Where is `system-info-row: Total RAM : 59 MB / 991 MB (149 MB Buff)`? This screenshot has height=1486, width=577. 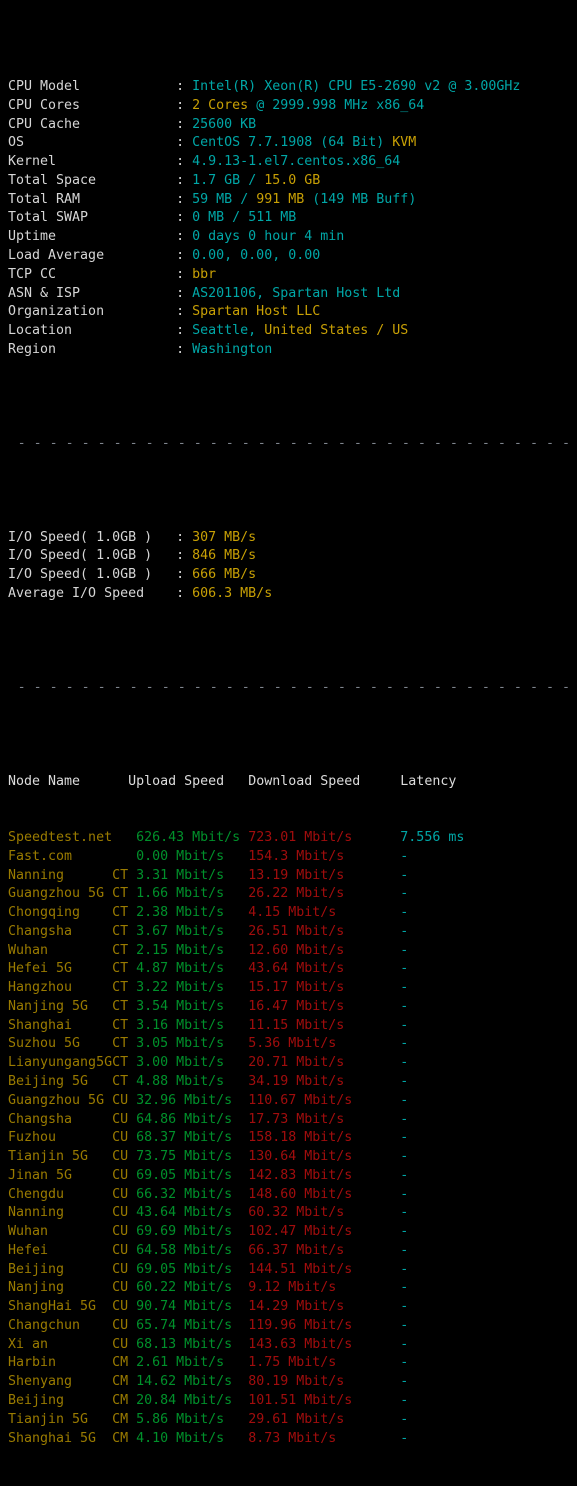 system-info-row: Total RAM : 59 MB / 991 MB (149 MB Buff) is located at coordinates (288, 200).